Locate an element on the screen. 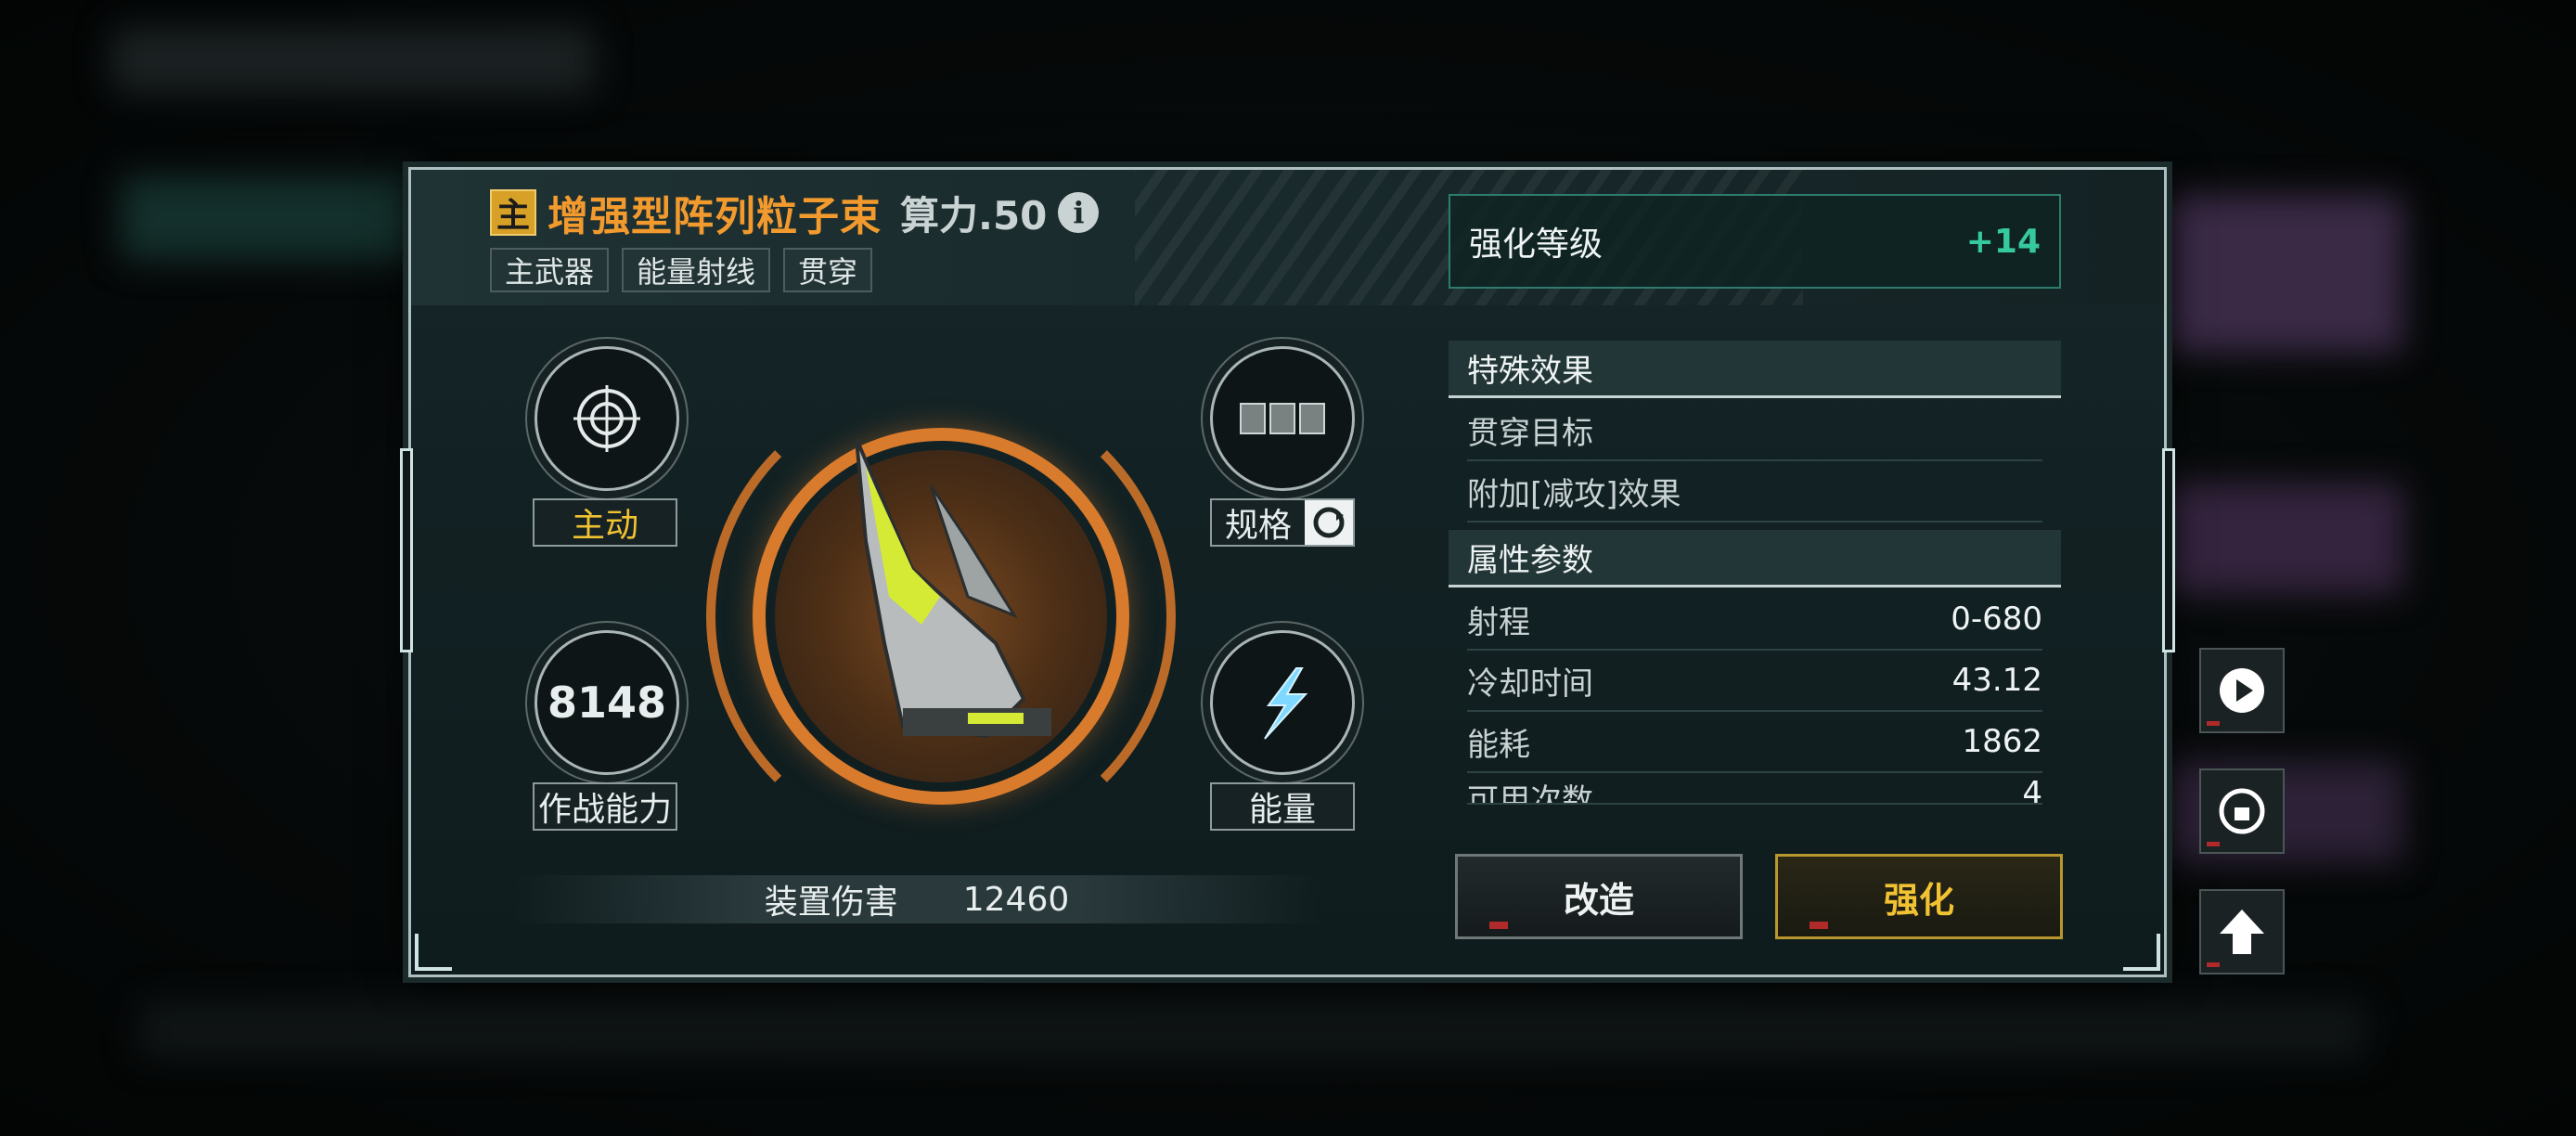  special-effect-text: 贯穿目标 is located at coordinates (1530, 433).